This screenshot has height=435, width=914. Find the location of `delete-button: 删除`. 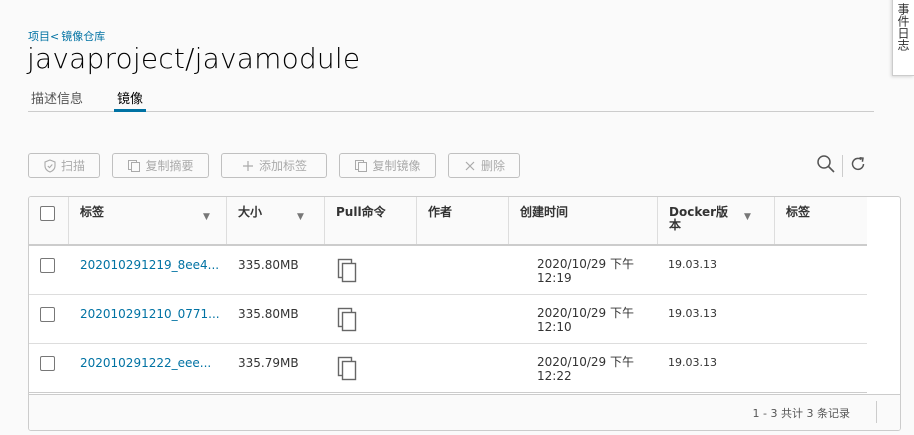

delete-button: 删除 is located at coordinates (484, 165).